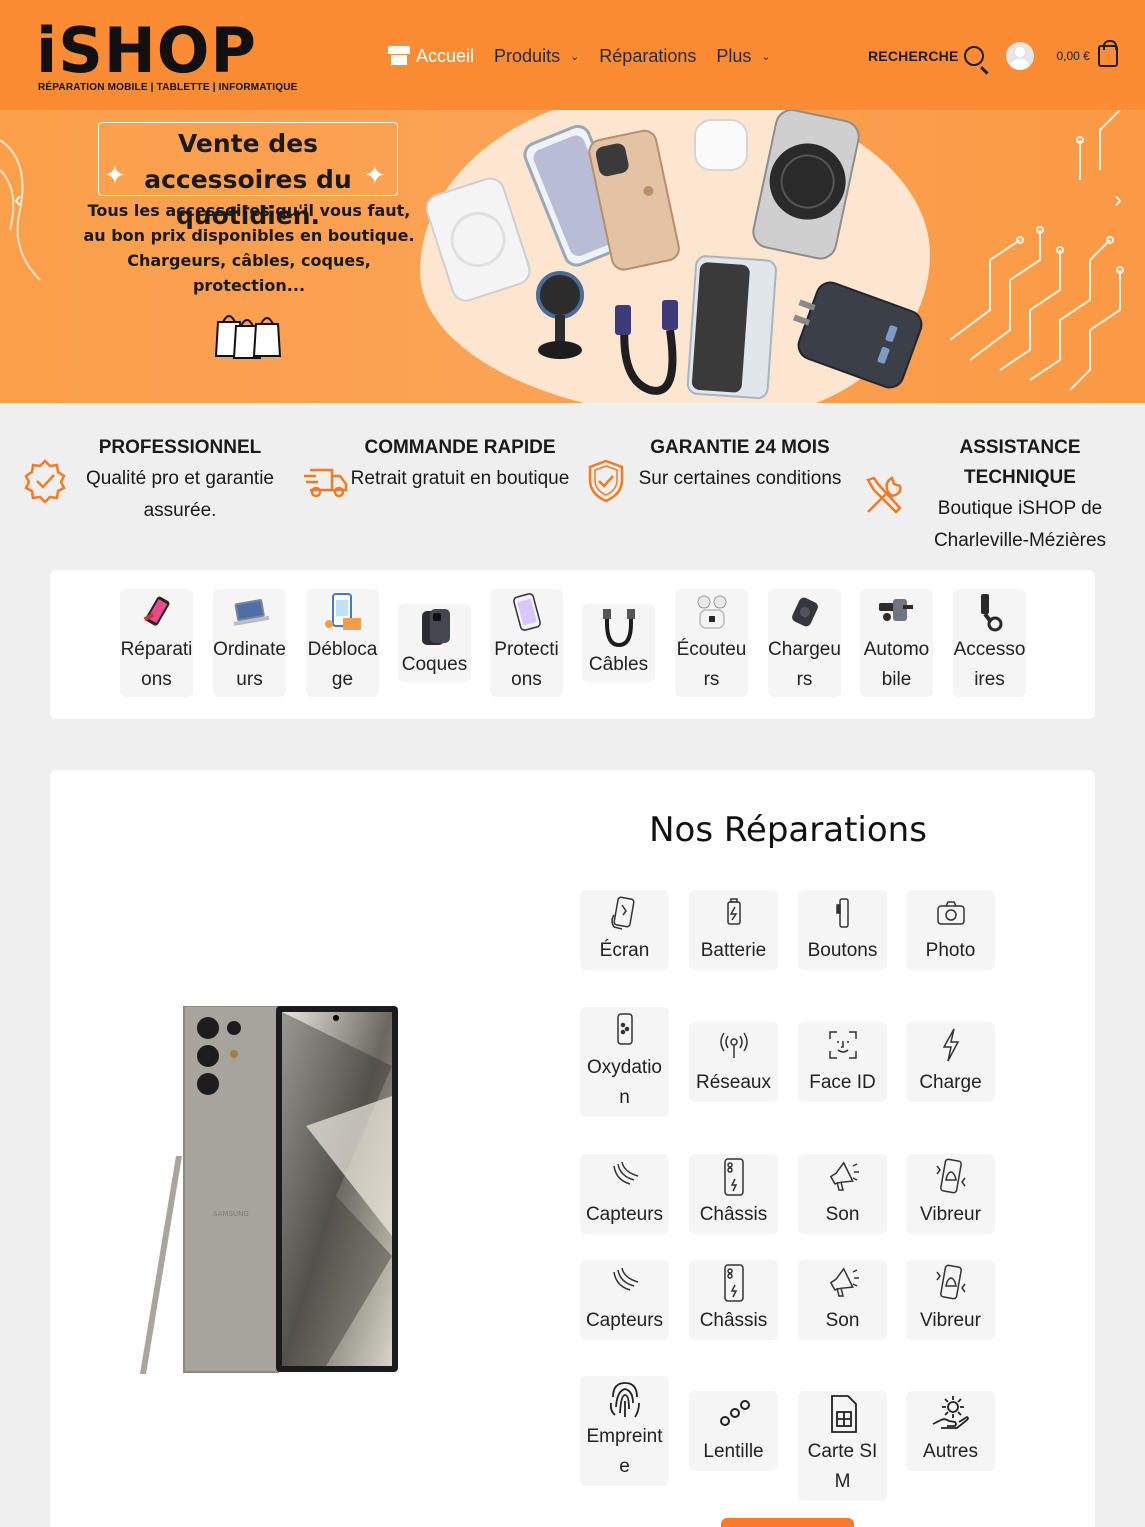 The width and height of the screenshot is (1145, 1527). What do you see at coordinates (18, 200) in the screenshot?
I see `slider-prev-arrow: ‹` at bounding box center [18, 200].